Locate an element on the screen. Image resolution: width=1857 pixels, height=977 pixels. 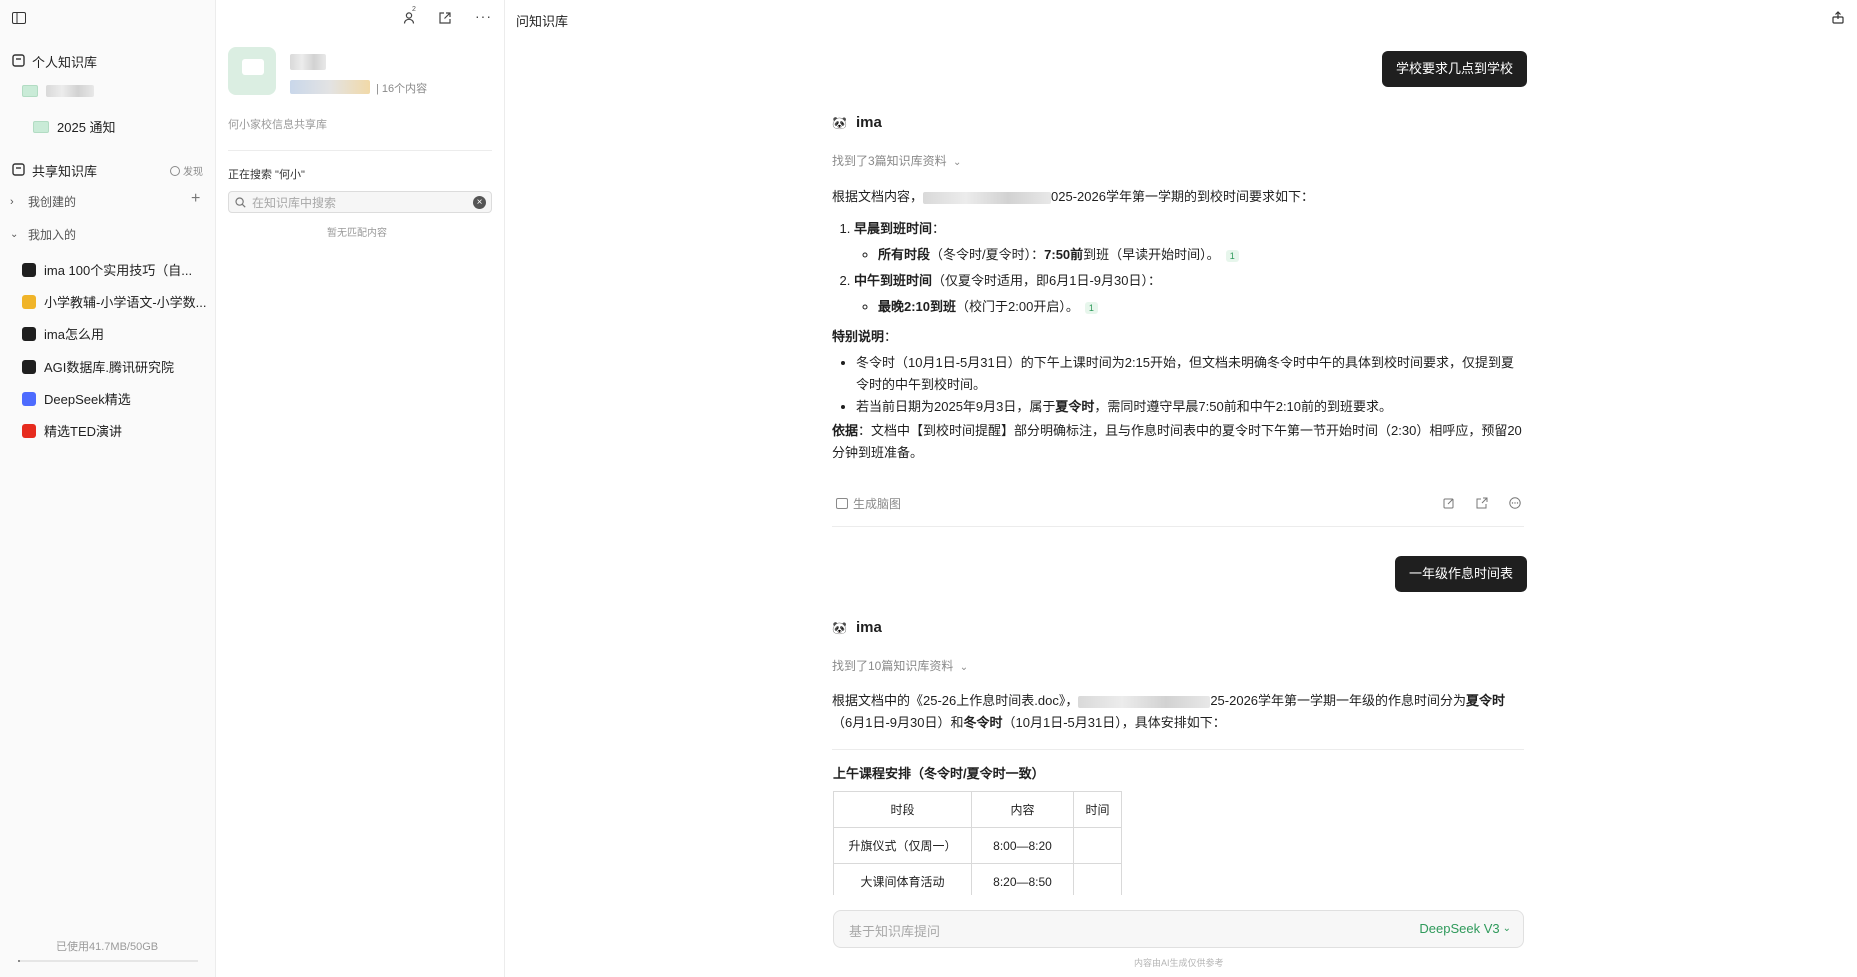
more-options-icon is located at coordinates (1515, 503).